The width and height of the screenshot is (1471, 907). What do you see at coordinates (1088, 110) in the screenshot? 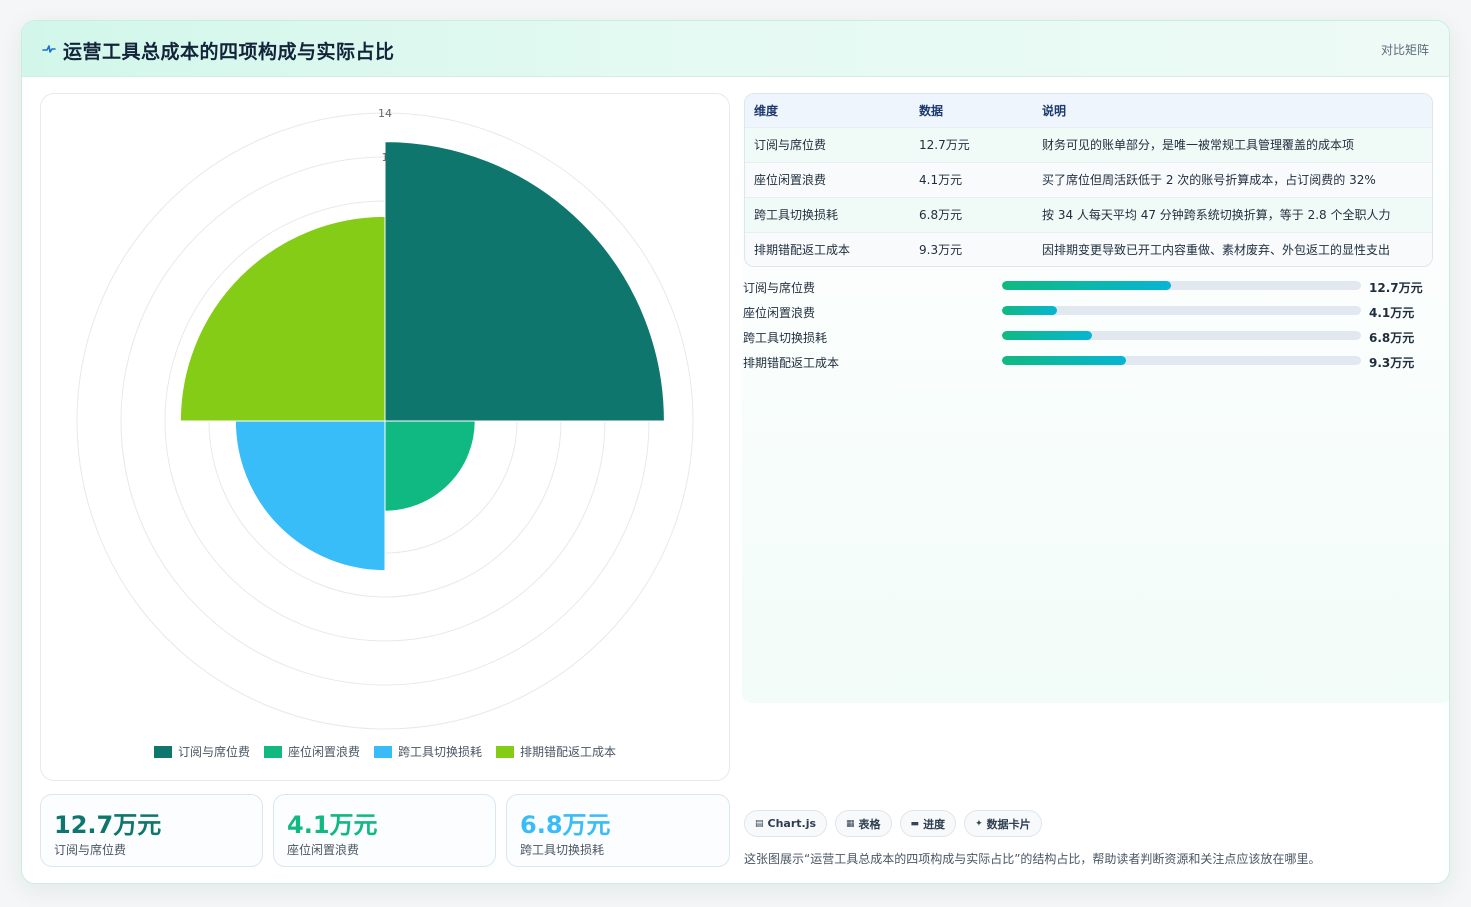
I see `table-header-row: 维度 数据 说明` at bounding box center [1088, 110].